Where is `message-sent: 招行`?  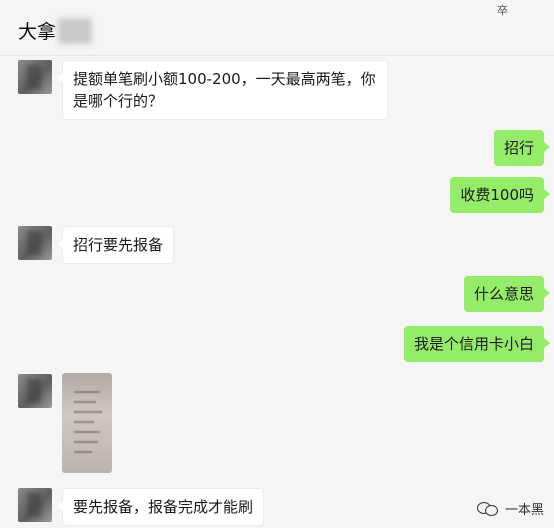
message-sent: 招行 is located at coordinates (522, 148).